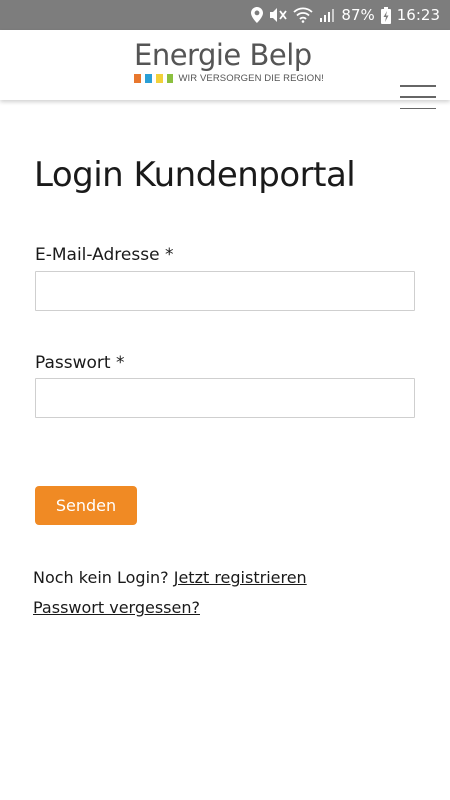 Image resolution: width=450 pixels, height=800 pixels. I want to click on site-header: Energie Belp WIR VERSORGEN DIE REGION!, so click(225, 69).